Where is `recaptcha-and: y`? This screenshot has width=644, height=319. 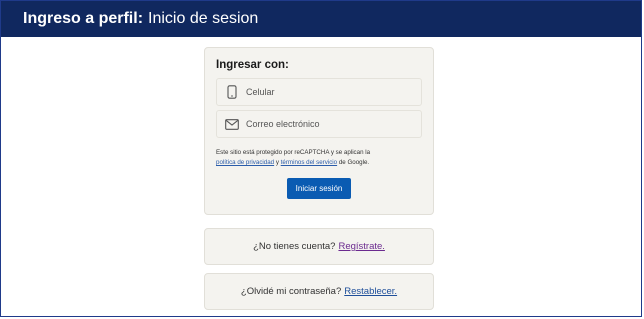
recaptcha-and: y is located at coordinates (277, 162).